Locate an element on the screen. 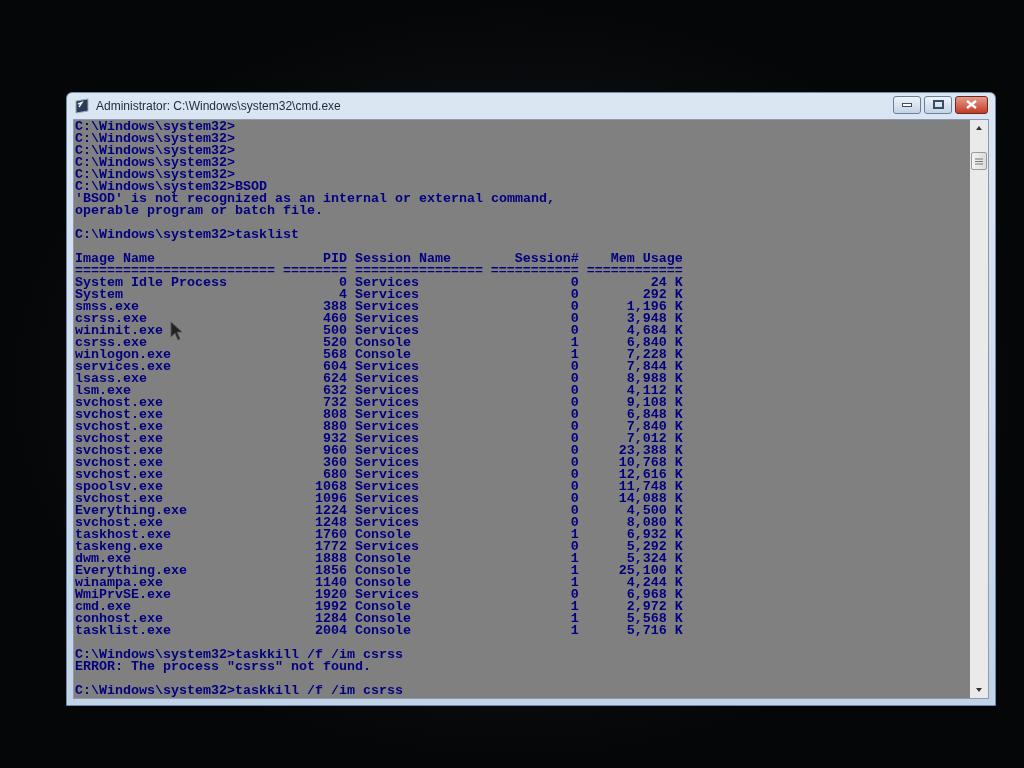 This screenshot has height=768, width=1024. table-cell: 8,988 K is located at coordinates (654, 379).